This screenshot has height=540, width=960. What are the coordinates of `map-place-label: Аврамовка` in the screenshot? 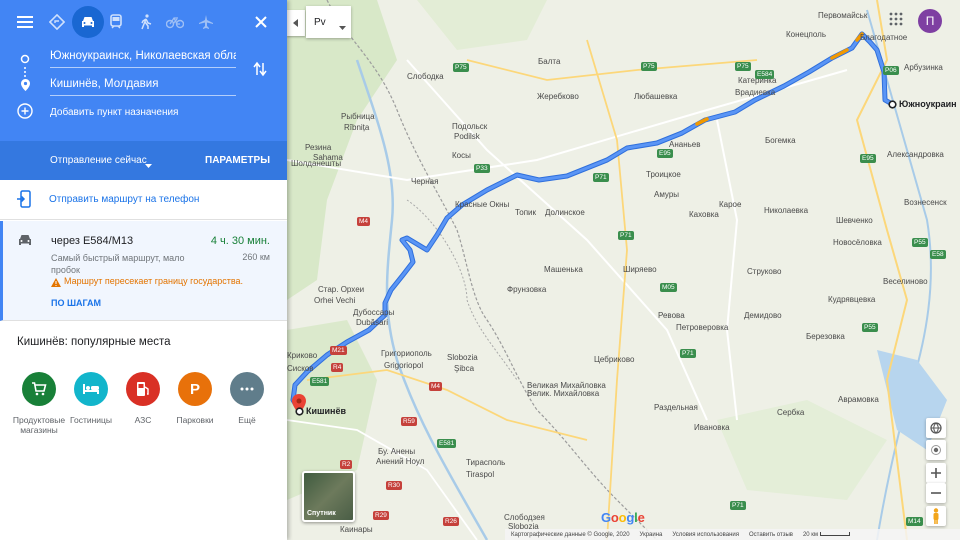 It's located at (858, 399).